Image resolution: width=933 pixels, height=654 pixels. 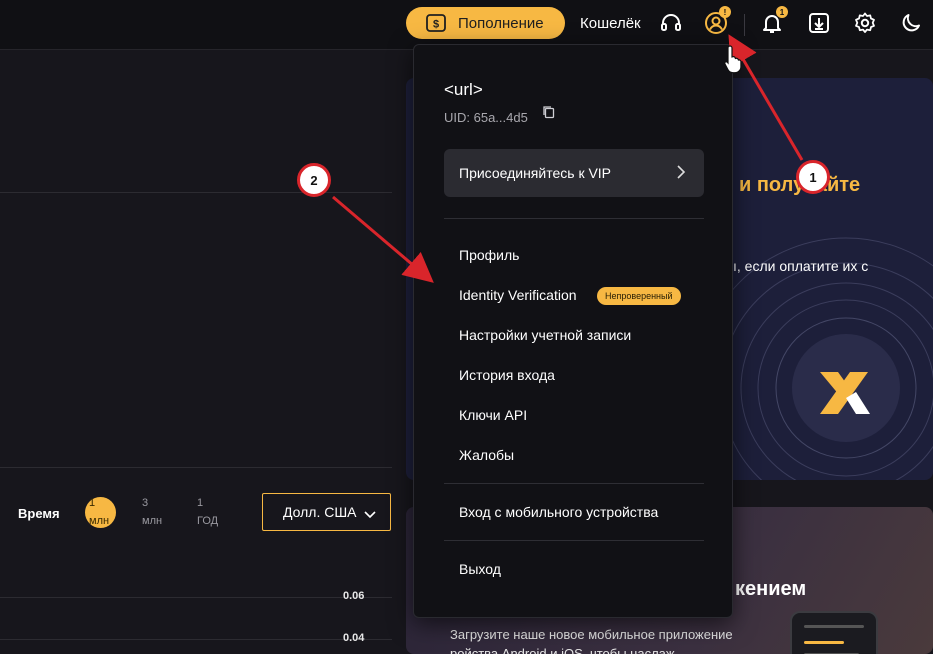 I want to click on download-icon, so click(x=819, y=23).